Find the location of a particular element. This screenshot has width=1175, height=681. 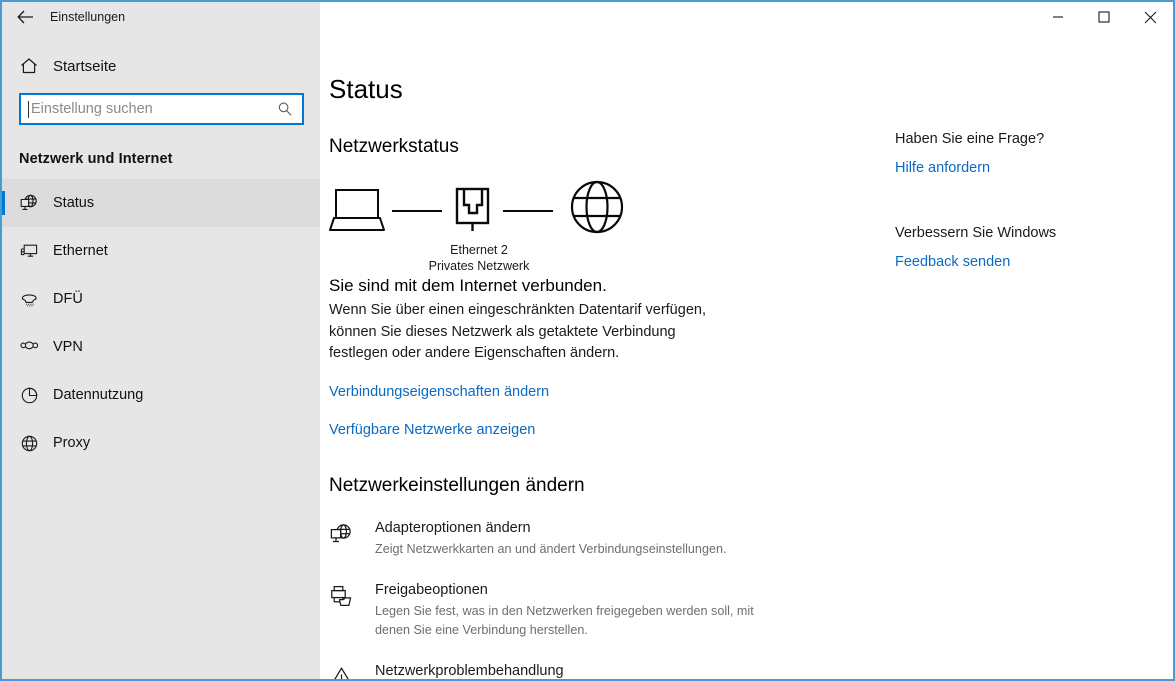

option-title: Netzwerkproblembehandlung is located at coordinates (469, 671).